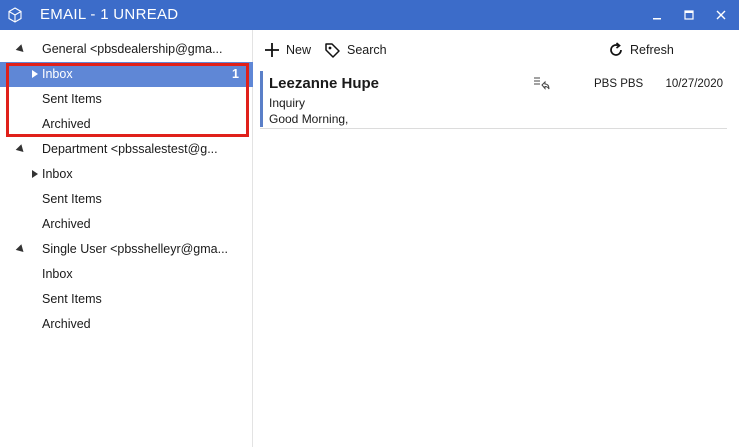  What do you see at coordinates (126, 324) in the screenshot?
I see `folder-single-user-archived: Archived` at bounding box center [126, 324].